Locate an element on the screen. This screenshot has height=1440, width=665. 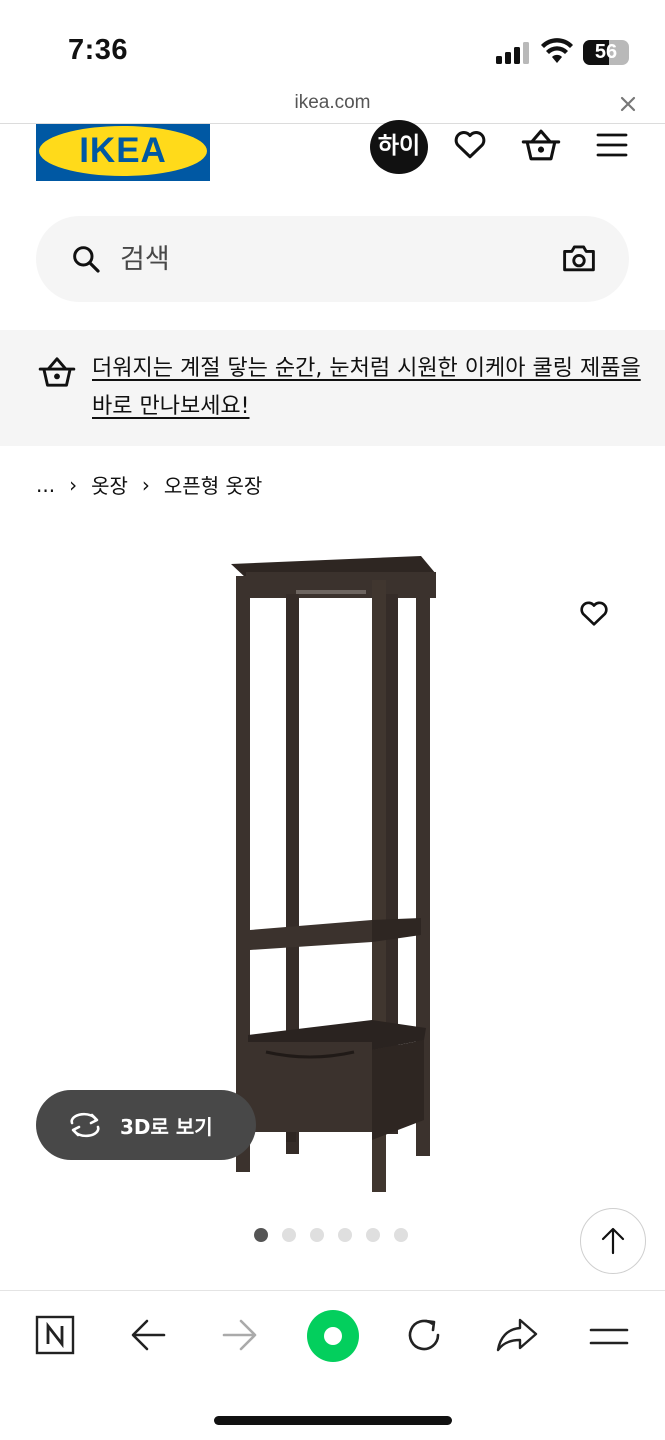
menu-icon is located at coordinates (612, 145).